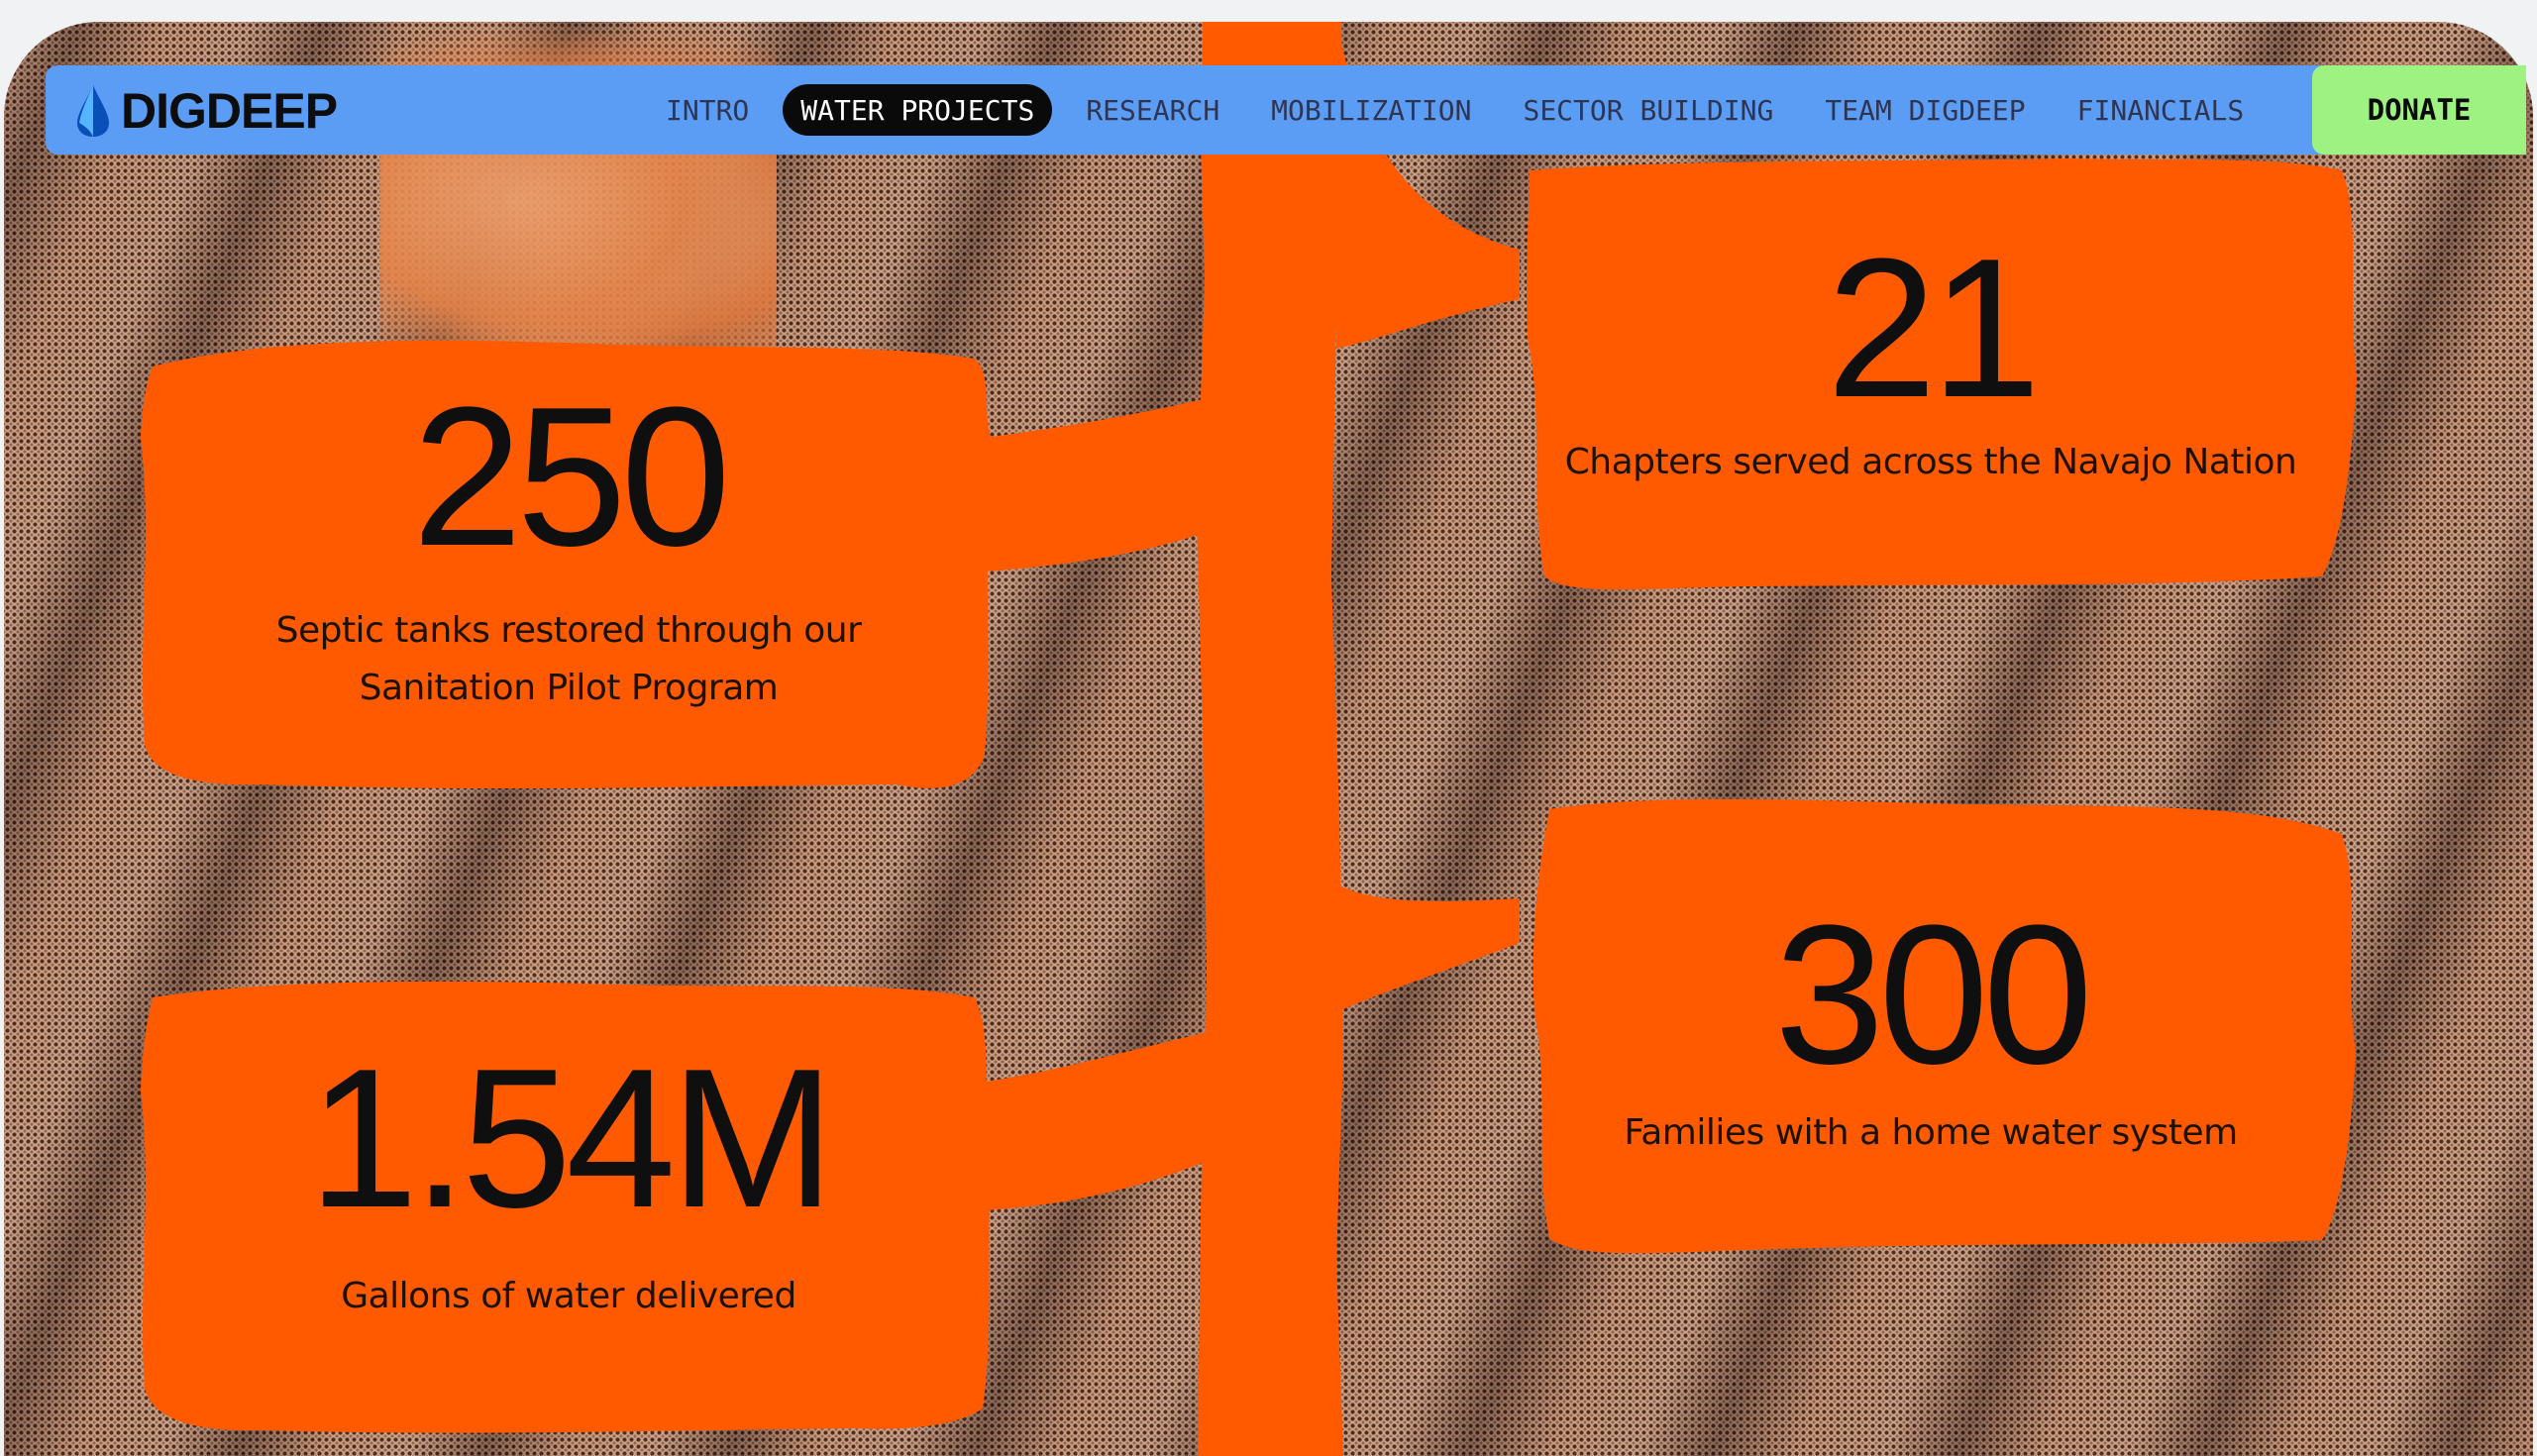 Image resolution: width=2537 pixels, height=1456 pixels. Describe the element at coordinates (1925, 110) in the screenshot. I see `nav-item-team-digdeep: TEAM DIGDEEP` at that location.